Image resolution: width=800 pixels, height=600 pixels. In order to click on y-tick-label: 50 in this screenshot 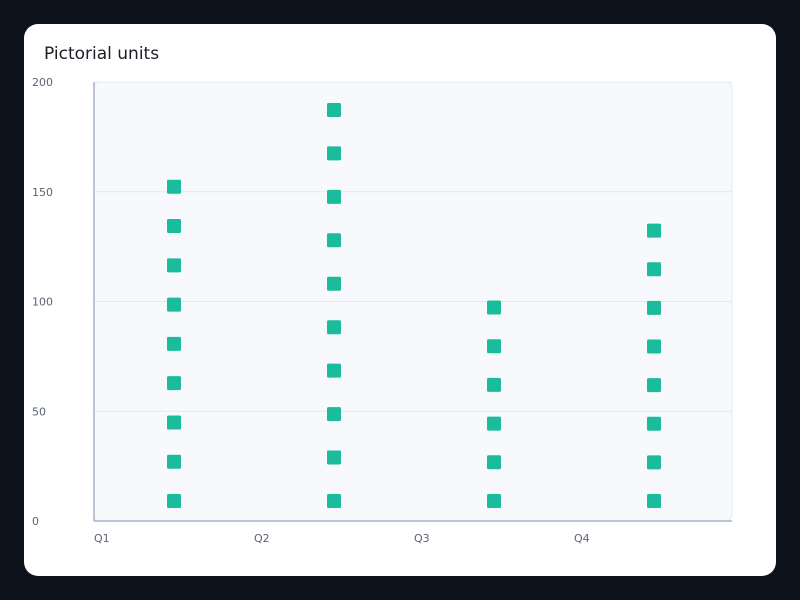, I will do `click(39, 411)`.